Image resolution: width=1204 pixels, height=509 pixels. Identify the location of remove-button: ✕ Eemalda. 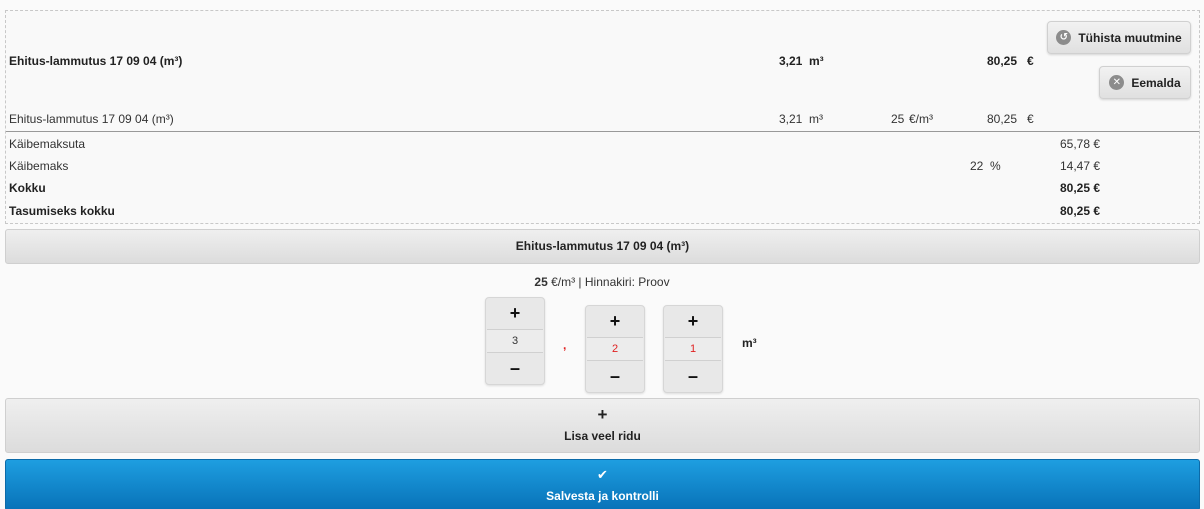
(1145, 82).